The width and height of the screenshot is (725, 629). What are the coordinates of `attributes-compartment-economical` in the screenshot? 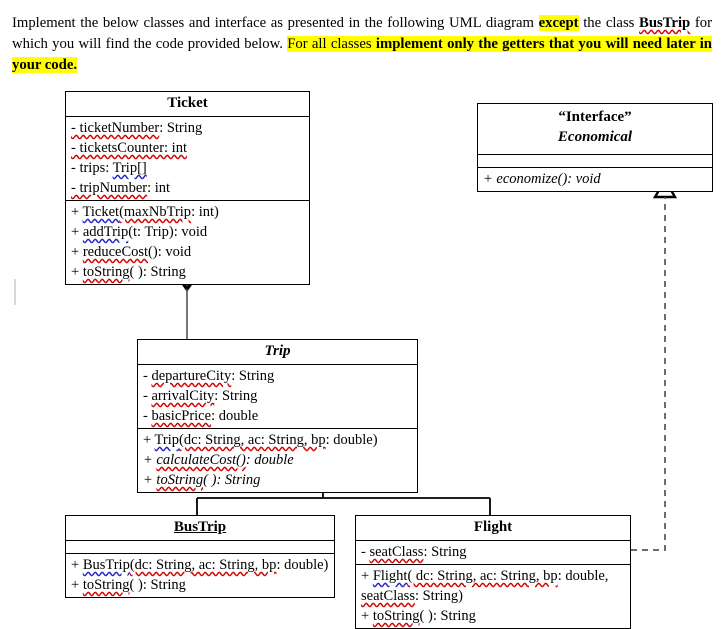 It's located at (595, 160).